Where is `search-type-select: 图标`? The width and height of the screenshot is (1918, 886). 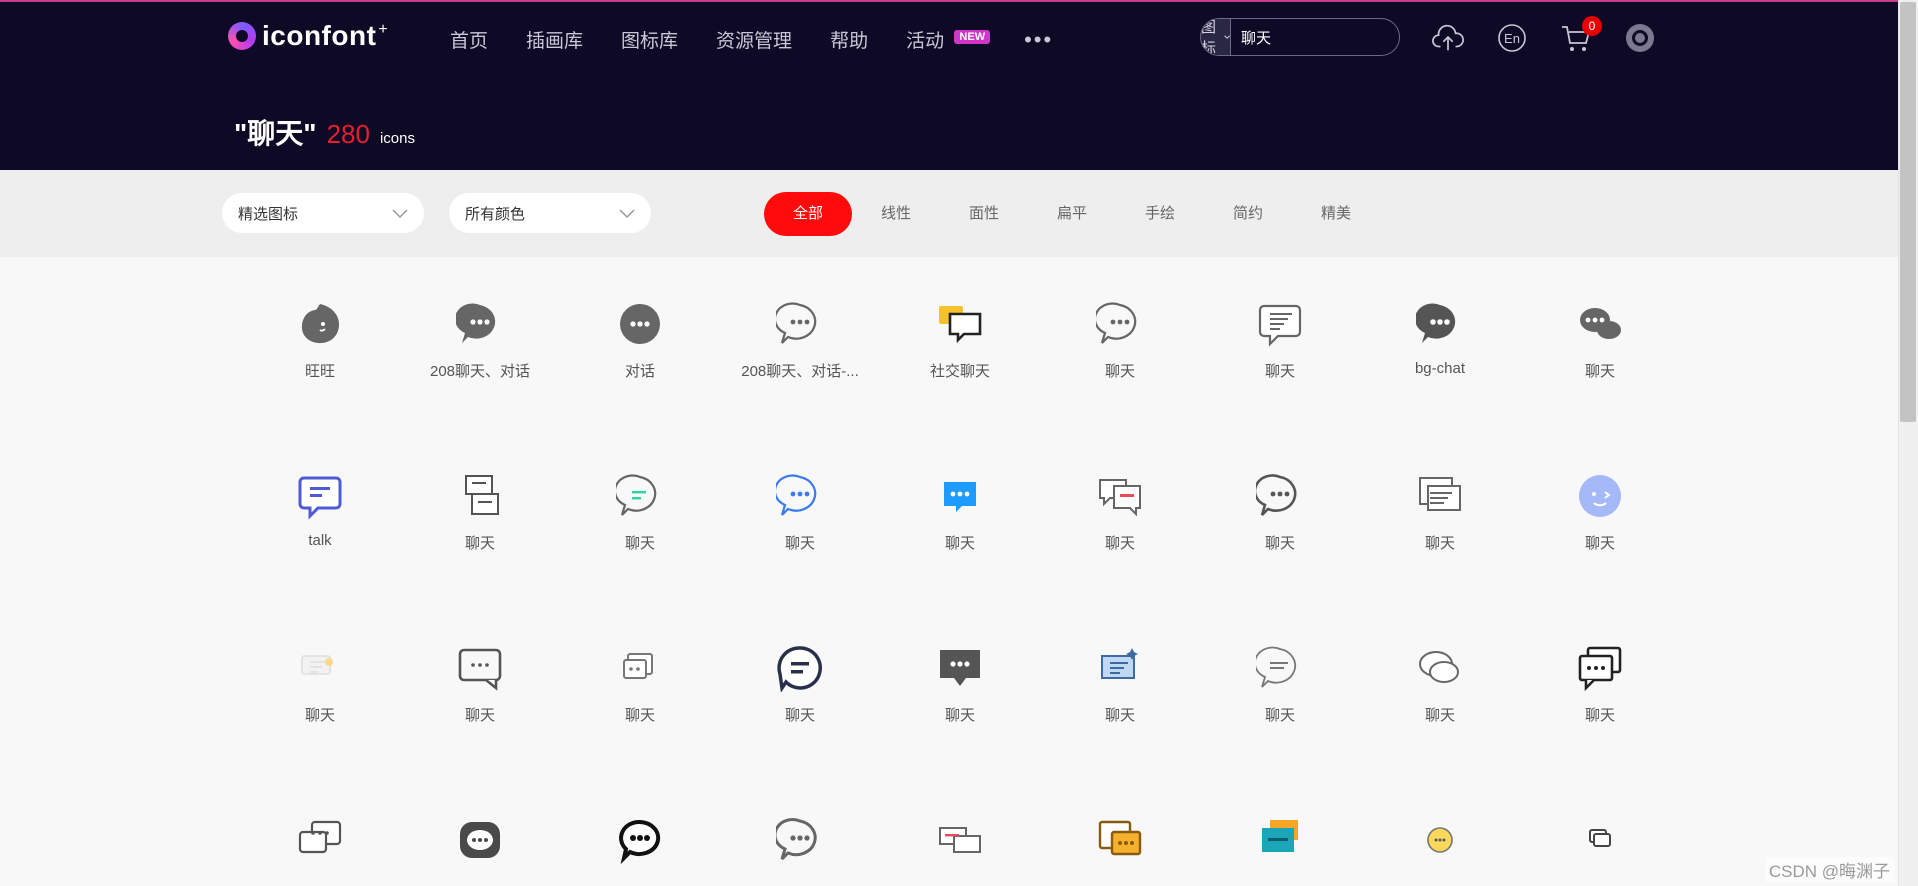
search-type-select: 图标 is located at coordinates (1216, 37).